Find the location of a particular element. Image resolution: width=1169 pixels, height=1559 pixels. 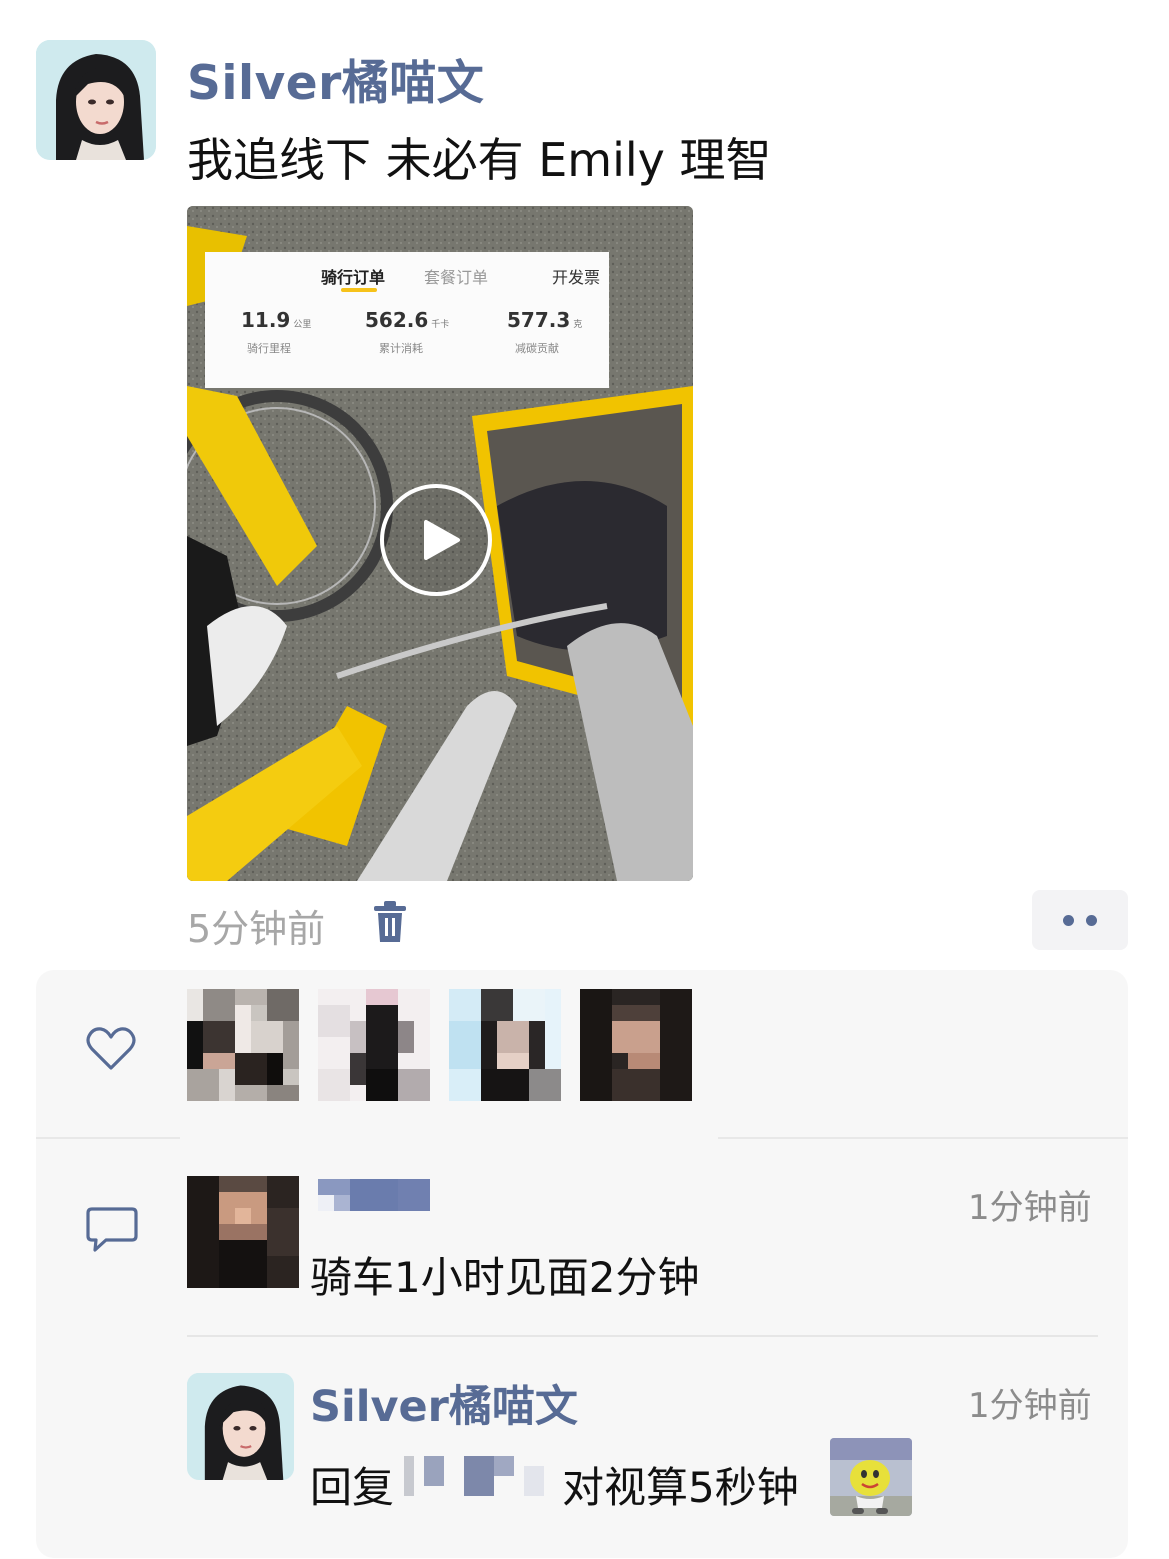

stat-distance-label: 骑行里程 is located at coordinates (269, 348).